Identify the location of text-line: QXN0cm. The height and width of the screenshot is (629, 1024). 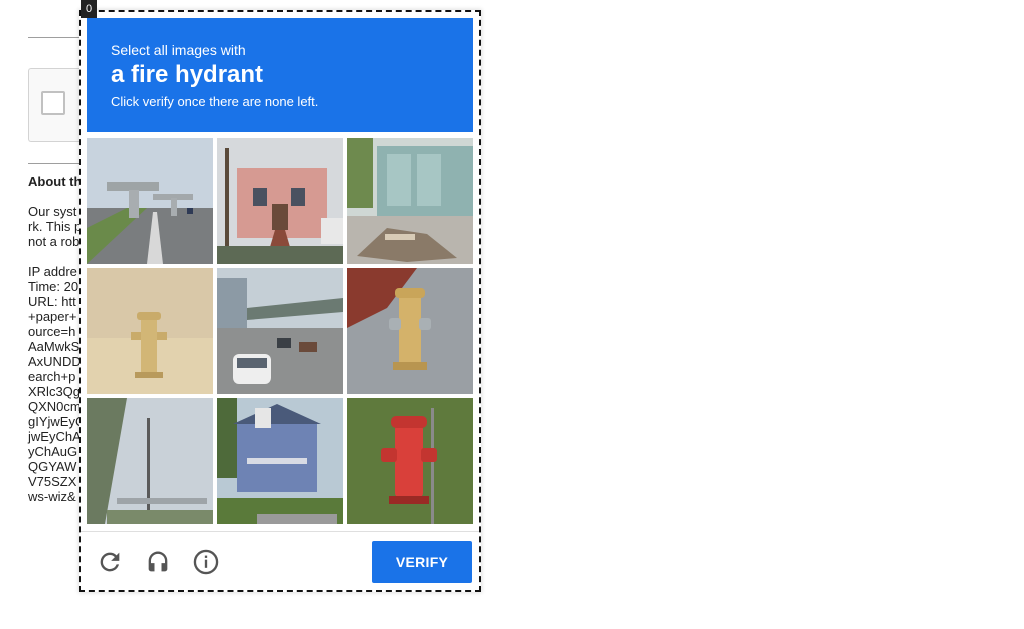
(54, 406).